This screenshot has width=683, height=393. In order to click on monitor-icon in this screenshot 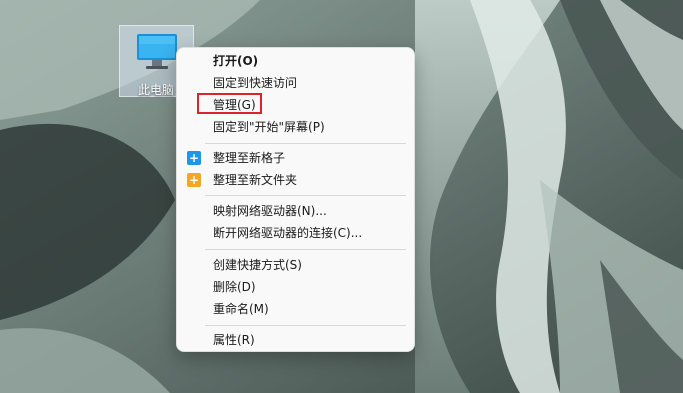, I will do `click(157, 51)`.